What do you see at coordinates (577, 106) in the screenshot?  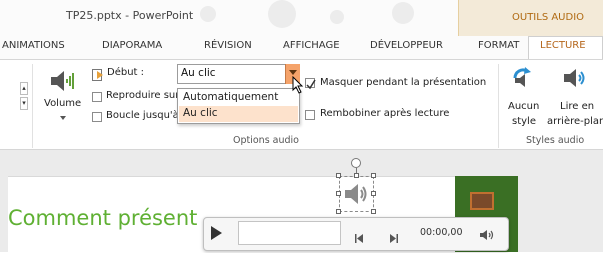 I see `play-in-background-line1: Lire en` at bounding box center [577, 106].